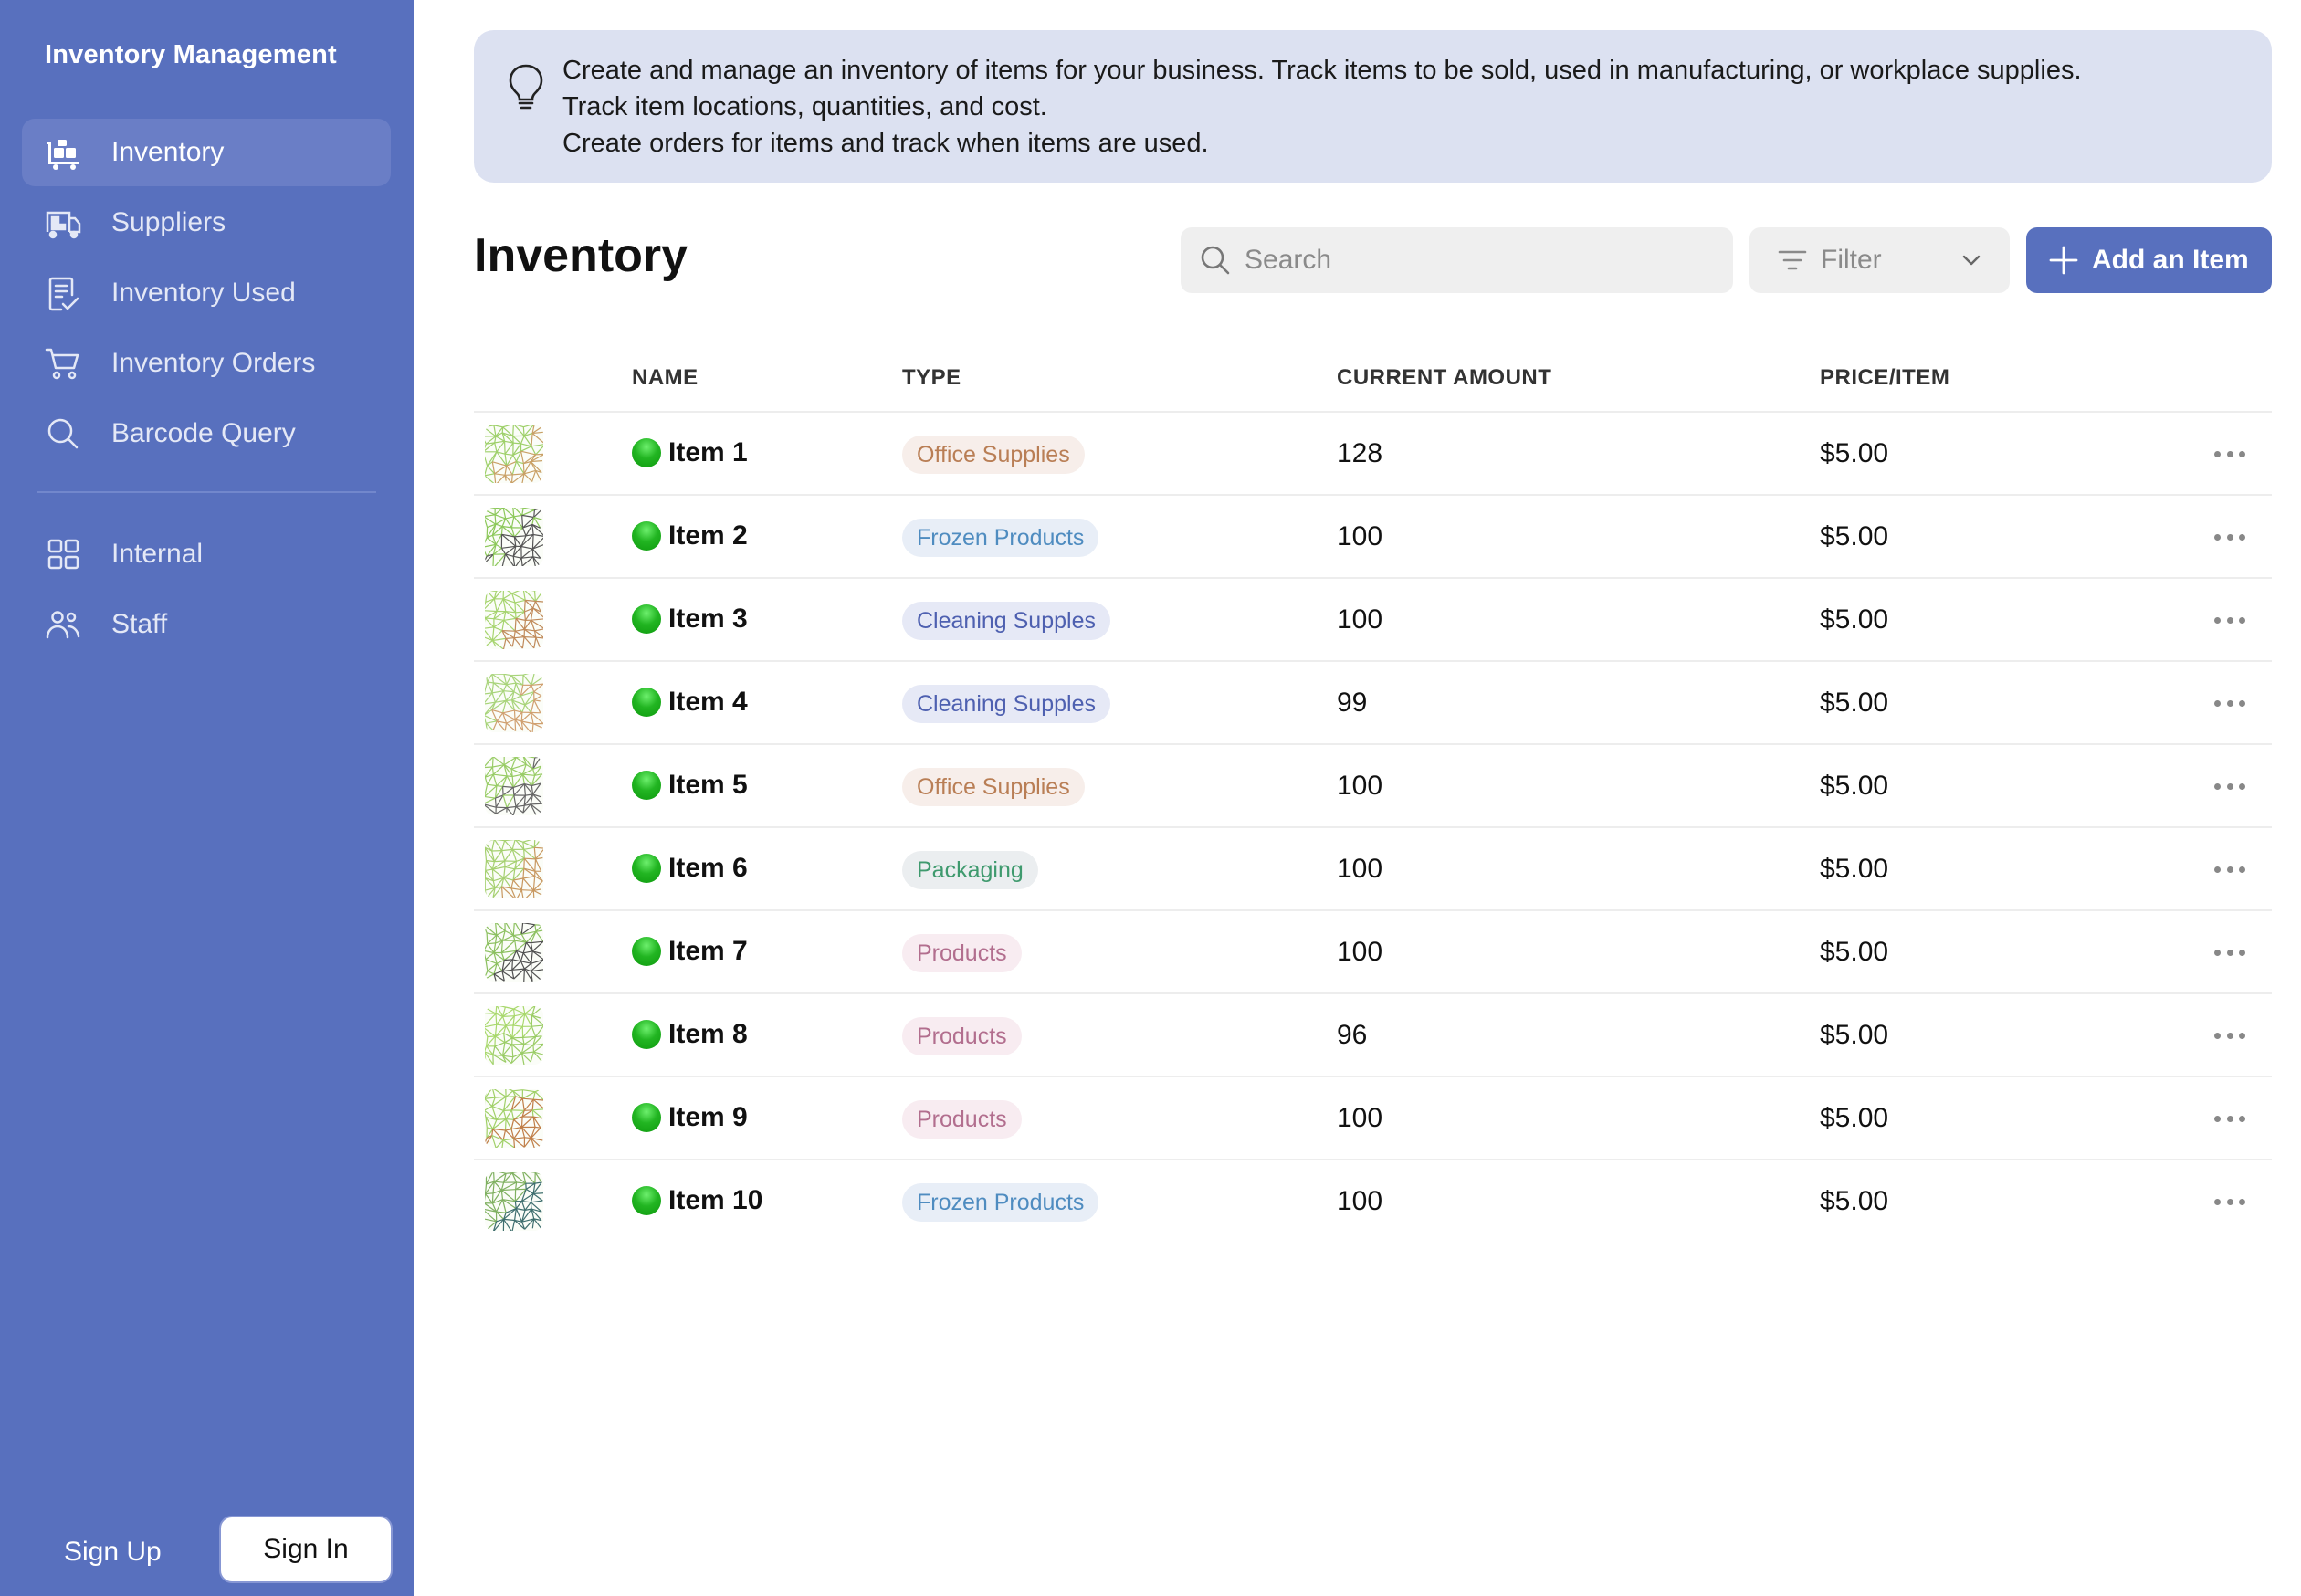  I want to click on search-input, so click(1473, 260).